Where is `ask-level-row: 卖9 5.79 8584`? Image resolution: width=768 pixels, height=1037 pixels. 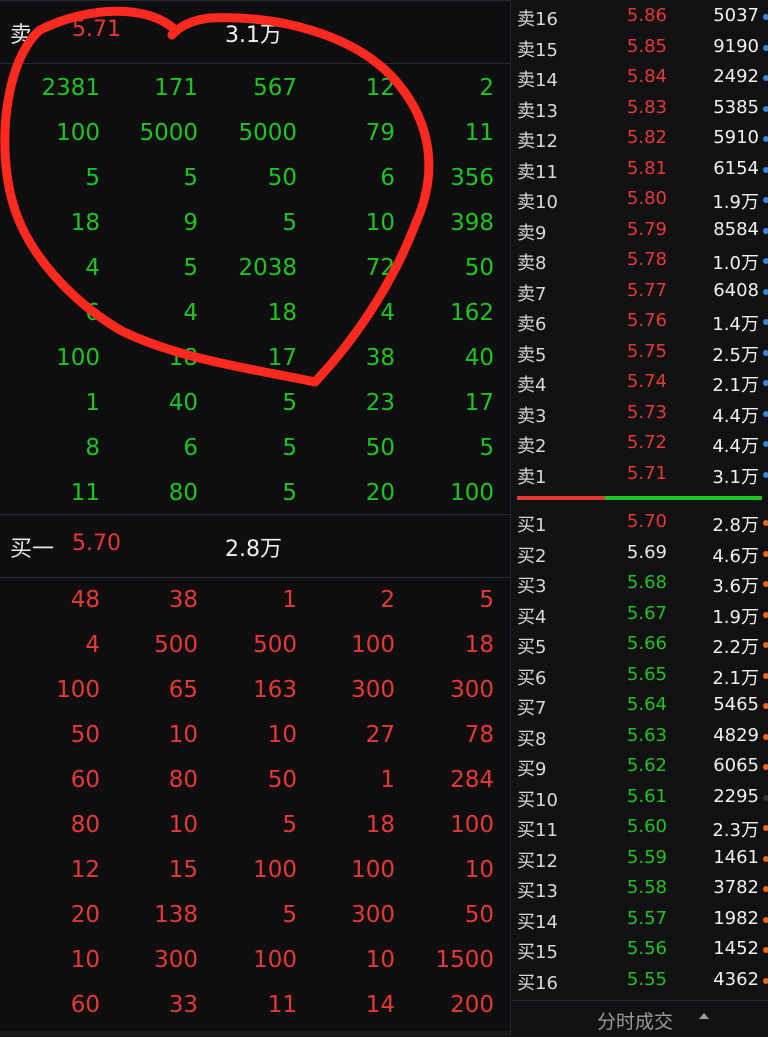
ask-level-row: 卖9 5.79 8584 is located at coordinates (639, 230).